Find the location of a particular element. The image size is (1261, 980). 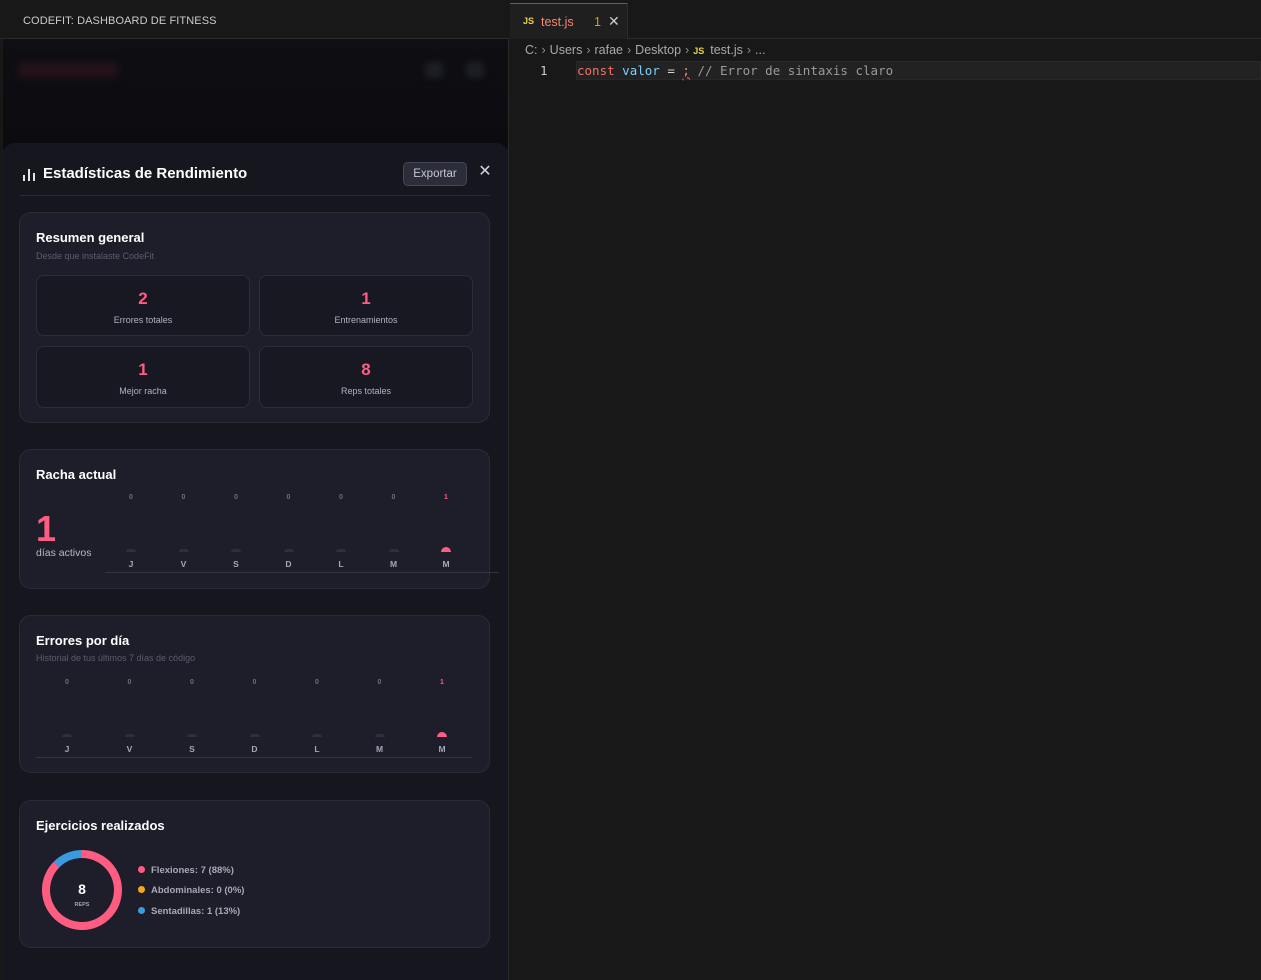

legend-item: Flexiones: 7 (88%) is located at coordinates (186, 870).